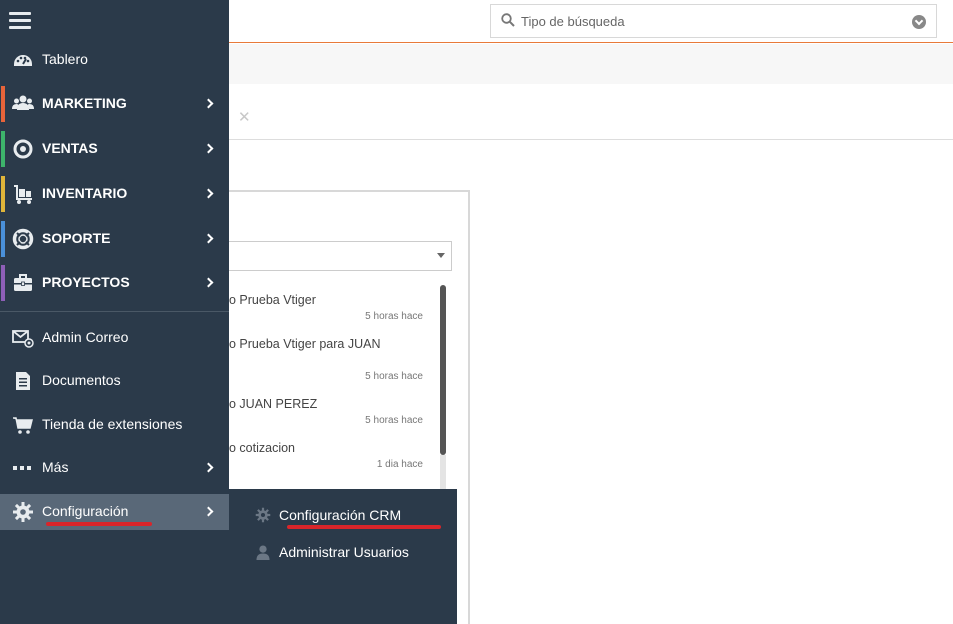 This screenshot has height=624, width=953. What do you see at coordinates (329, 313) in the screenshot?
I see `activity-item: o Prueba Vtiger 5 horas hace` at bounding box center [329, 313].